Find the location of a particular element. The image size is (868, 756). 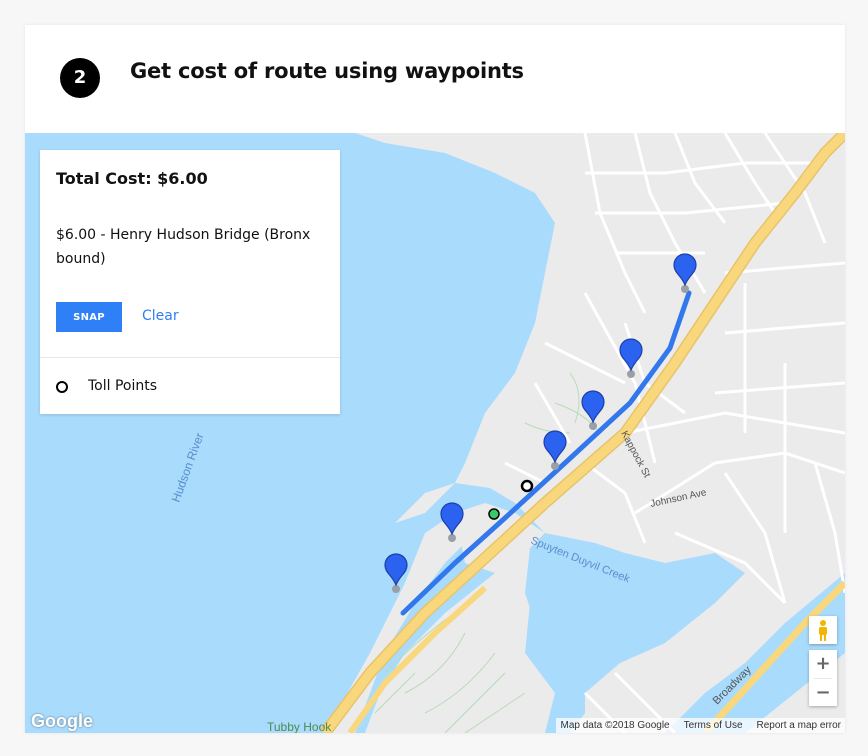

toll-points-legend-label: Toll Points is located at coordinates (123, 386).